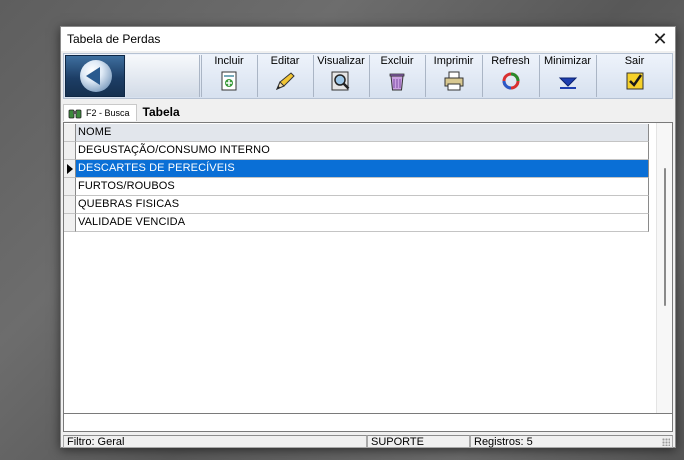 The height and width of the screenshot is (460, 684). What do you see at coordinates (229, 61) in the screenshot?
I see `incluir-label: Incluir` at bounding box center [229, 61].